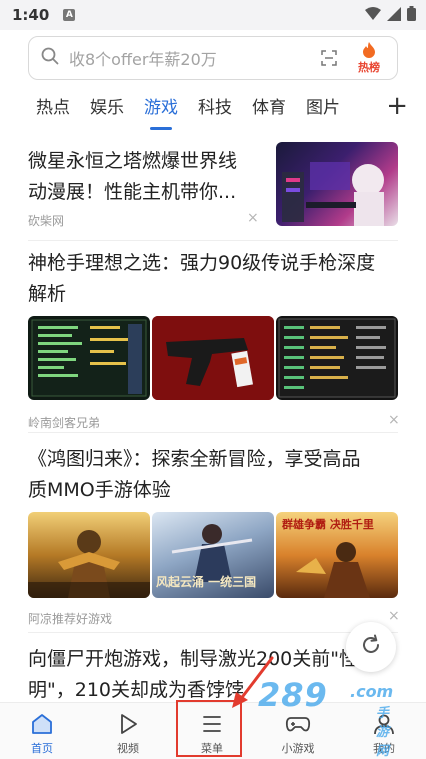 This screenshot has height=759, width=426. What do you see at coordinates (50, 58) in the screenshot?
I see `search-icon` at bounding box center [50, 58].